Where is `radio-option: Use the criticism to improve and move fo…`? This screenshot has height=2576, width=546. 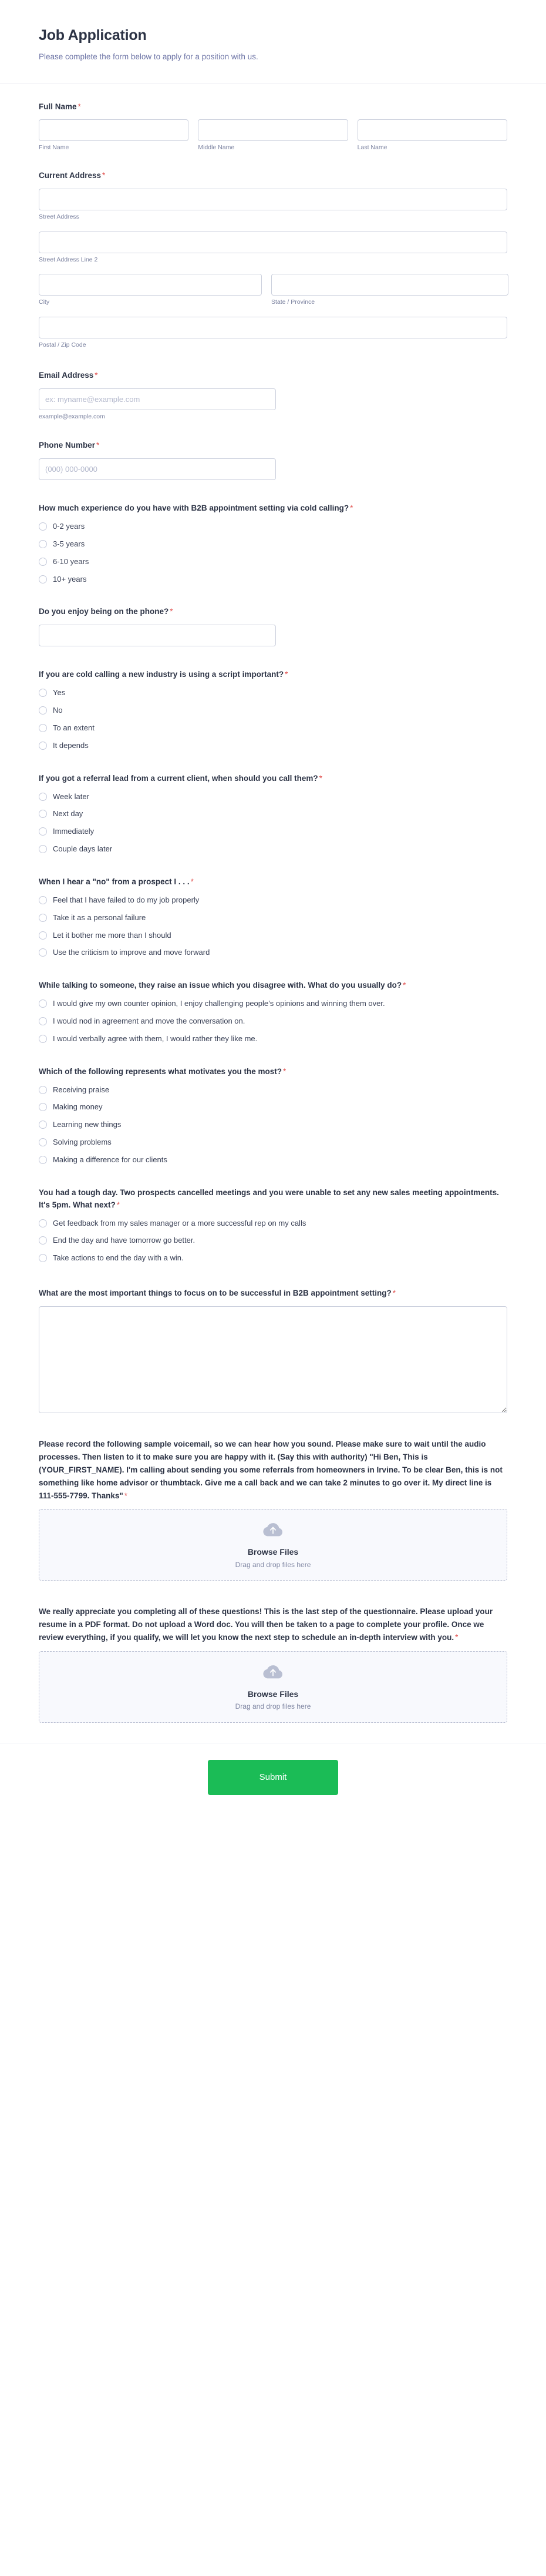
radio-option: Use the criticism to improve and move fo… is located at coordinates (273, 952).